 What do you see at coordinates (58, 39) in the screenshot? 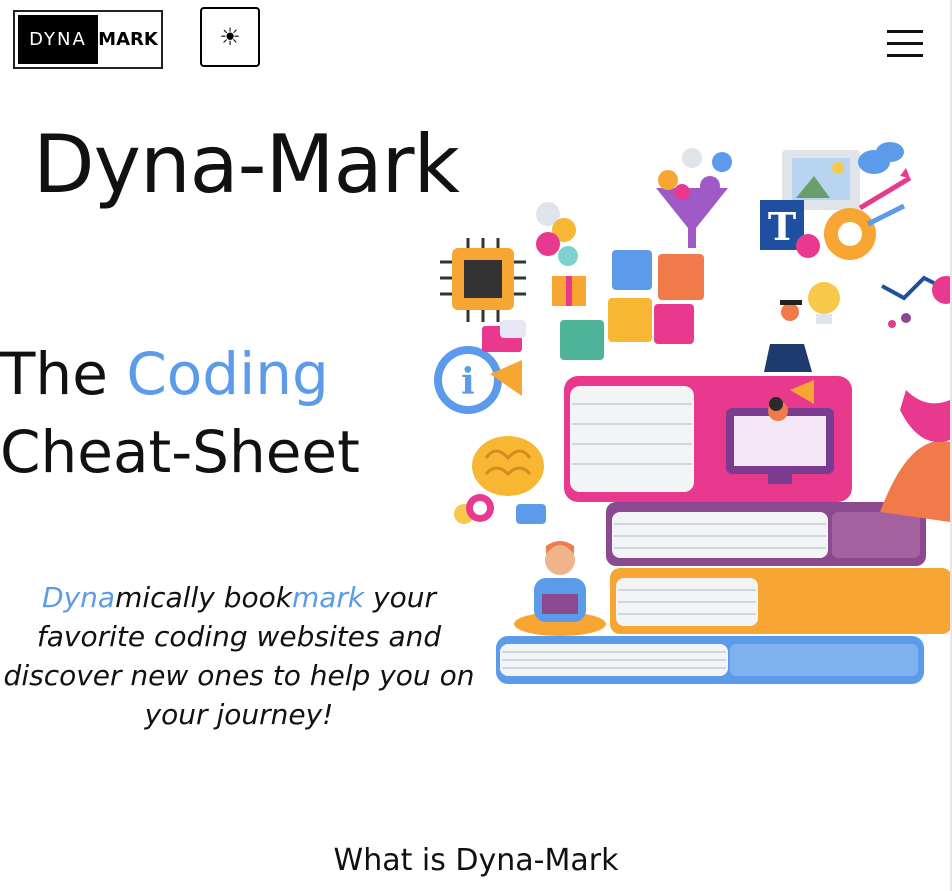
I see `logo-dyna: DYNA` at bounding box center [58, 39].